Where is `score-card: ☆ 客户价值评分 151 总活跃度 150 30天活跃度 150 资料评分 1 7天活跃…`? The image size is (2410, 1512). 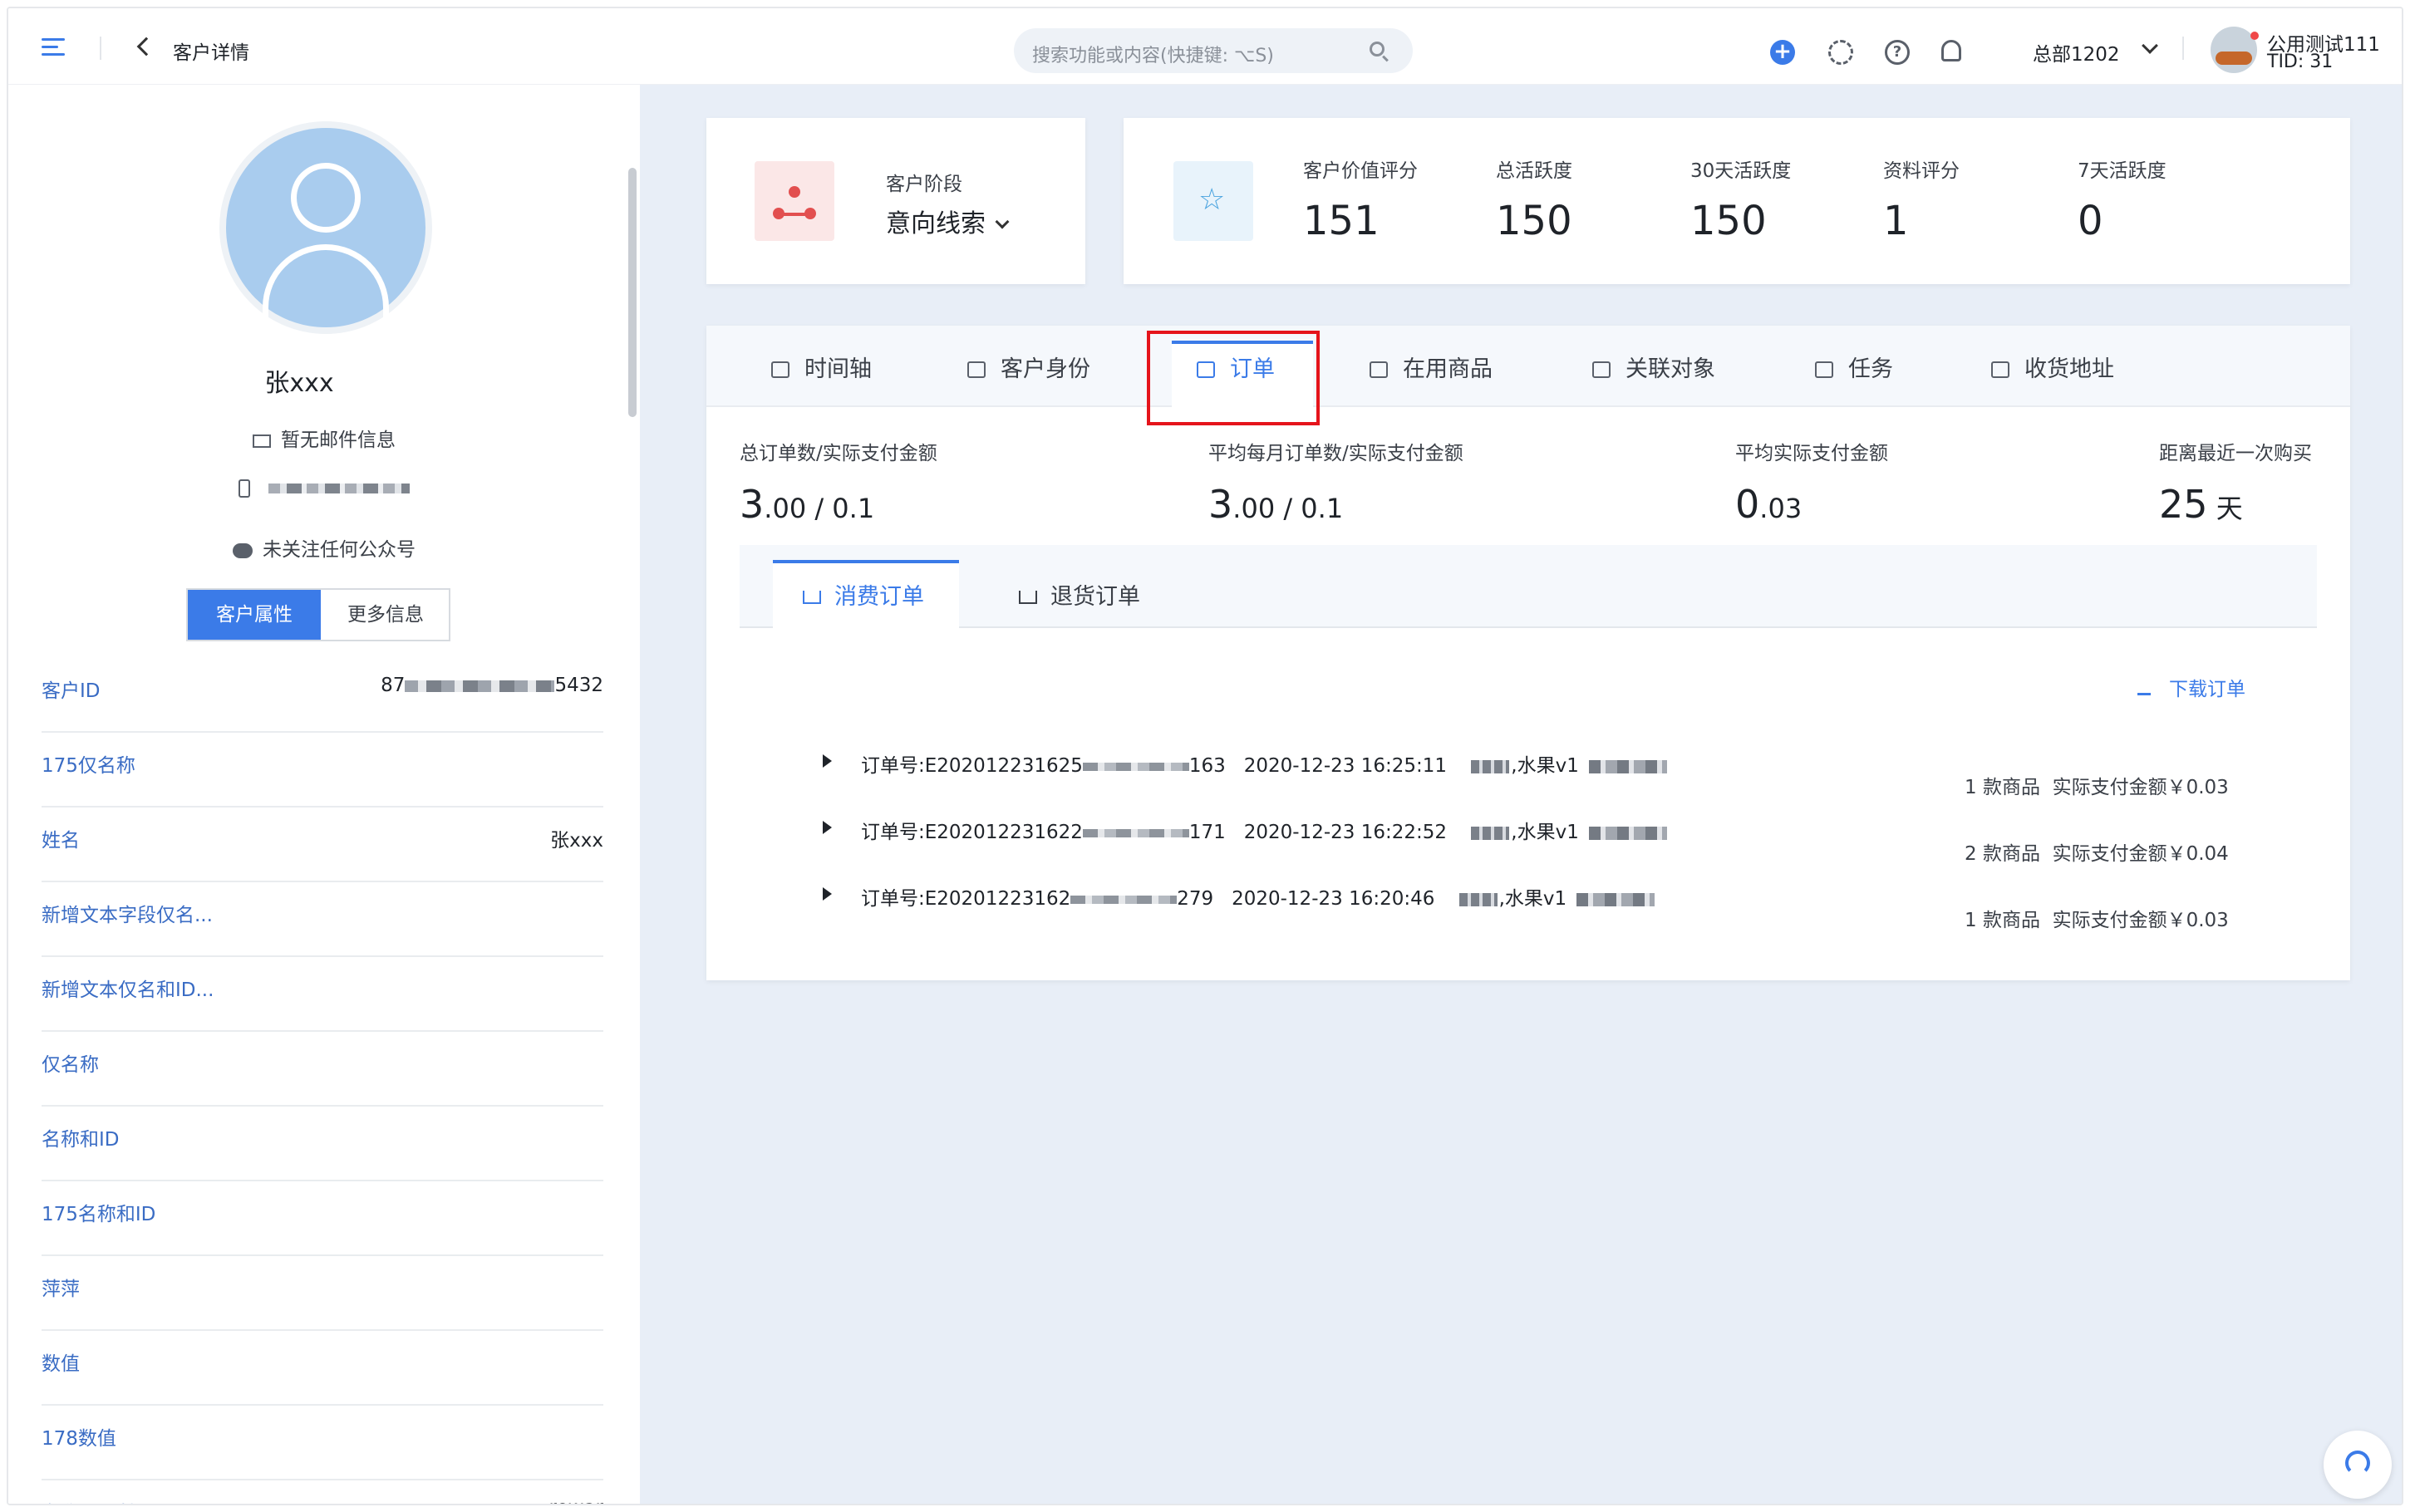
score-card: ☆ 客户价值评分 151 总活跃度 150 30天活跃度 150 资料评分 1 7天活跃… is located at coordinates (1737, 201).